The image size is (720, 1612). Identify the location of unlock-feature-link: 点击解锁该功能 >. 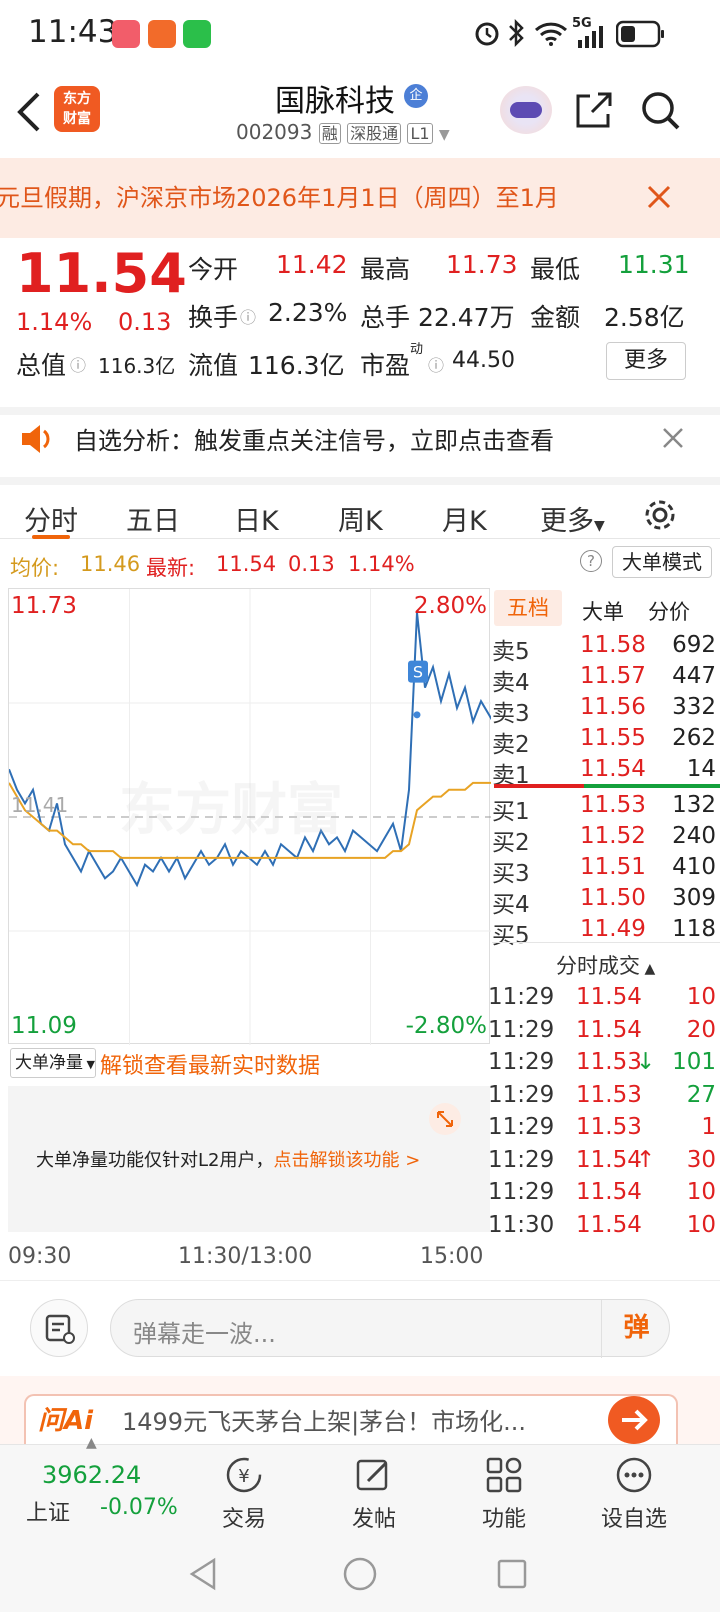
(346, 1160).